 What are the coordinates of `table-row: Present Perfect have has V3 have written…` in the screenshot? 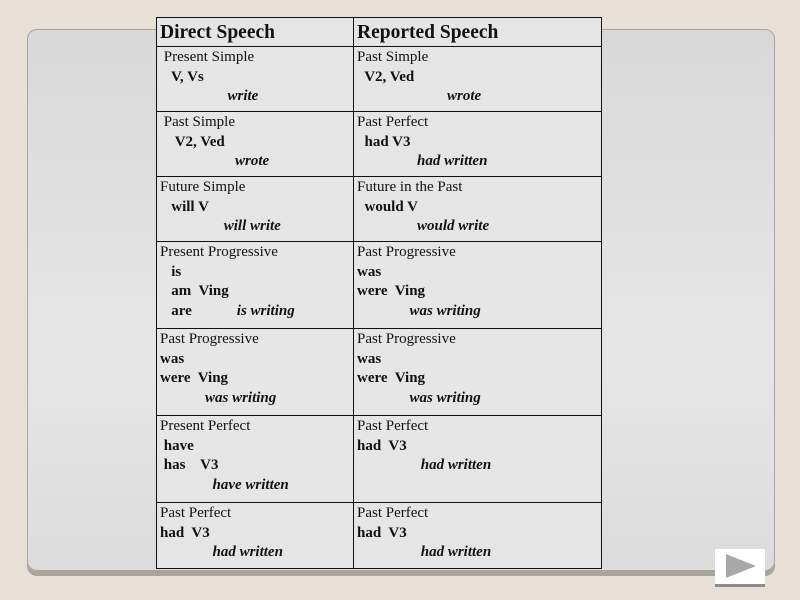 It's located at (379, 459).